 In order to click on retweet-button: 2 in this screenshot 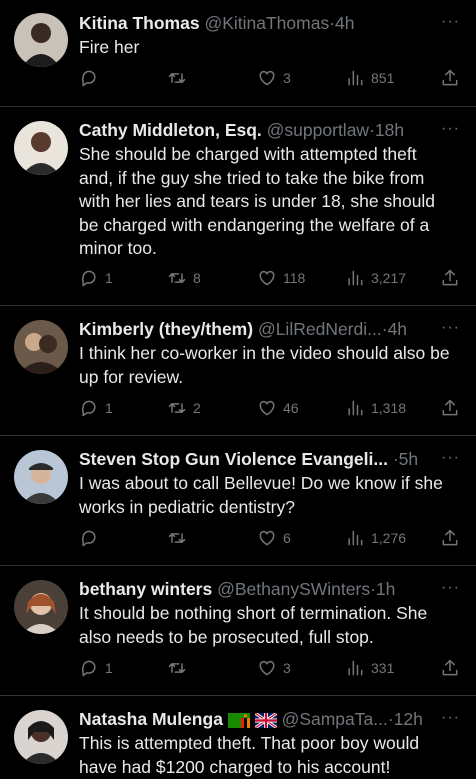, I will do `click(184, 408)`.